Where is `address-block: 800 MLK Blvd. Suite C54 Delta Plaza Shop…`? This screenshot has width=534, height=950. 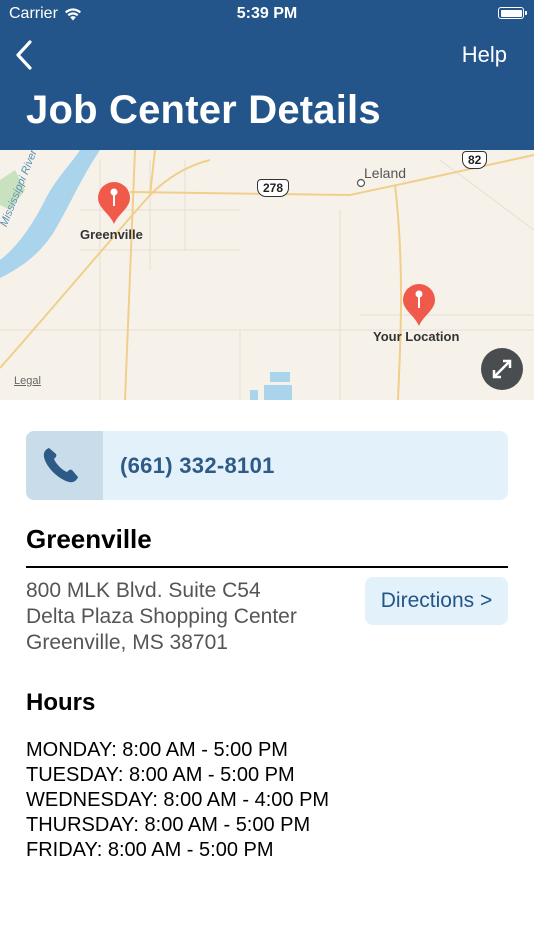 address-block: 800 MLK Blvd. Suite C54 Delta Plaza Shop… is located at coordinates (161, 617).